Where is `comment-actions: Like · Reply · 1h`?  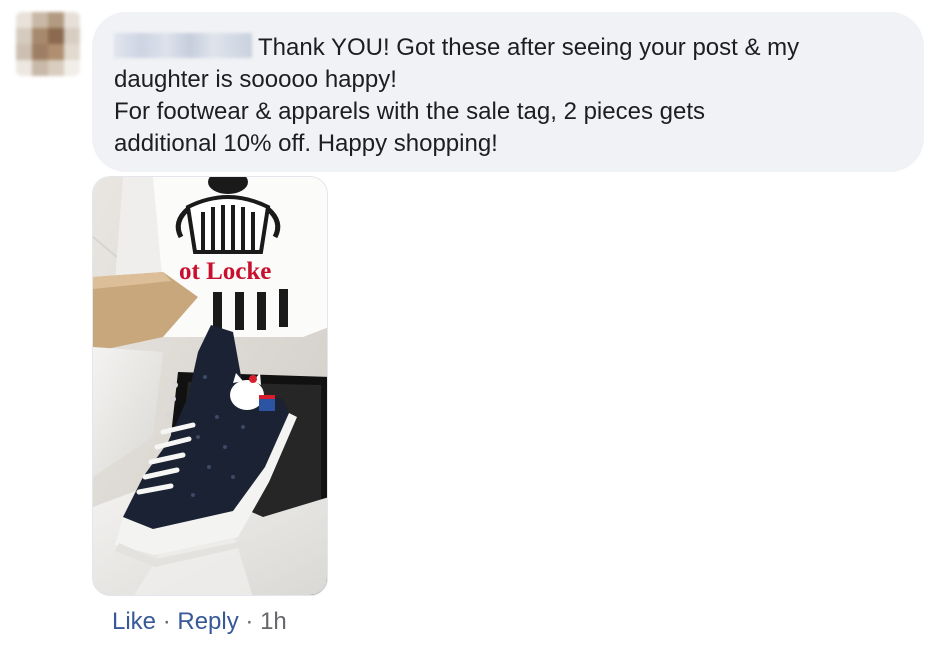
comment-actions: Like · Reply · 1h is located at coordinates (199, 622).